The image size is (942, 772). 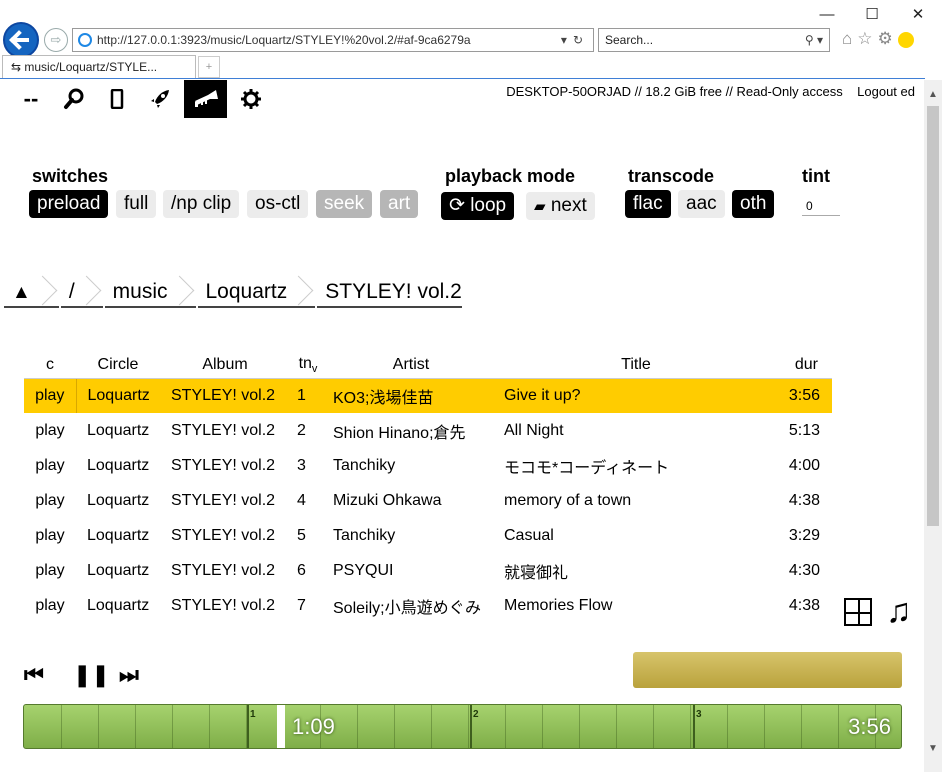 I want to click on switch-preload: preload, so click(x=69, y=204).